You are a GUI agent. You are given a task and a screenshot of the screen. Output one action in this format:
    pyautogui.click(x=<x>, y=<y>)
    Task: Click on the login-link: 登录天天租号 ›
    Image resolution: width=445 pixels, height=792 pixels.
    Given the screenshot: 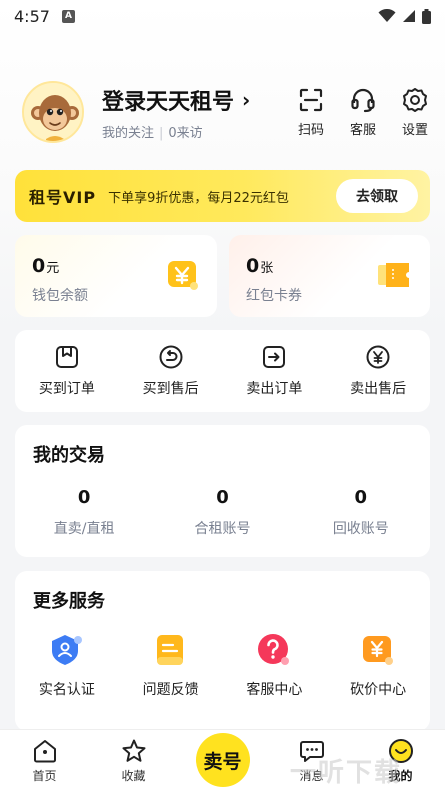 What is the action you would take?
    pyautogui.click(x=176, y=100)
    